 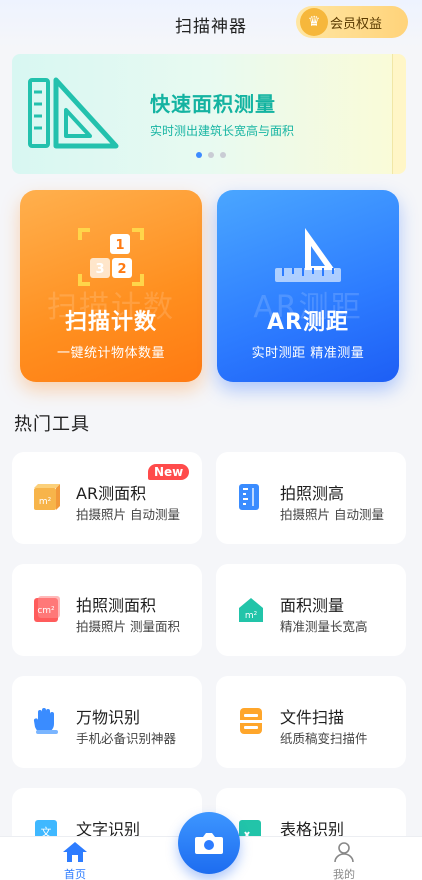 I want to click on vip-label: 会员权益, so click(x=356, y=24).